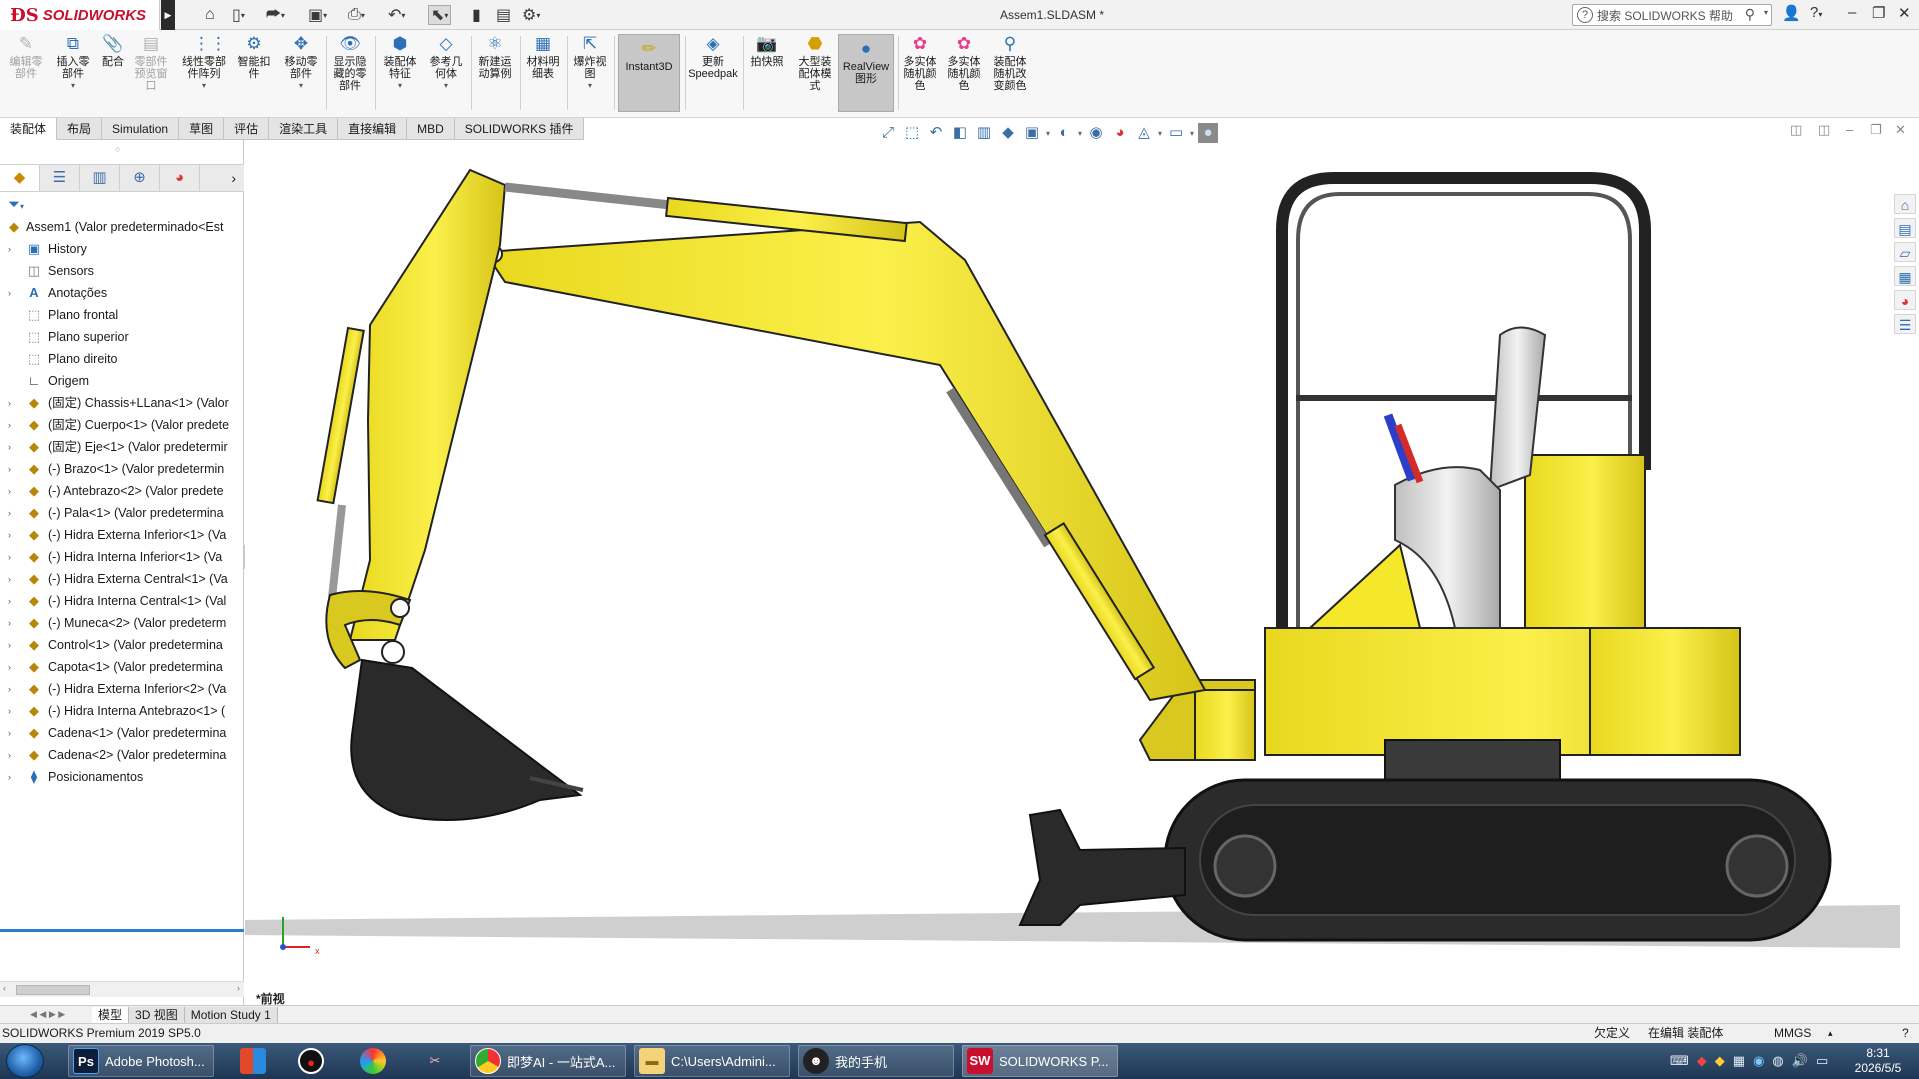 Image resolution: width=1919 pixels, height=1079 pixels. Describe the element at coordinates (1905, 276) in the screenshot. I see `view-palette-icon: ▦` at that location.